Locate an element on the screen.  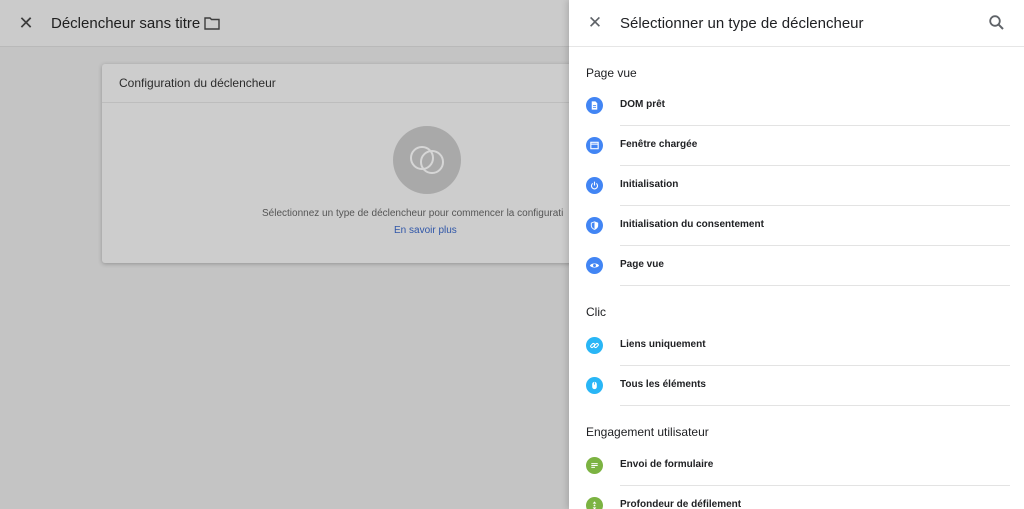
section-title-user-engagement: Engagement utilisateur is located at coordinates (647, 432).